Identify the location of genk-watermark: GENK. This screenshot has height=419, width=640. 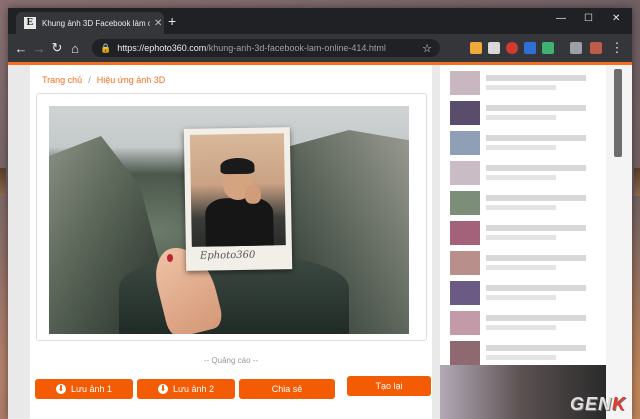
(598, 404).